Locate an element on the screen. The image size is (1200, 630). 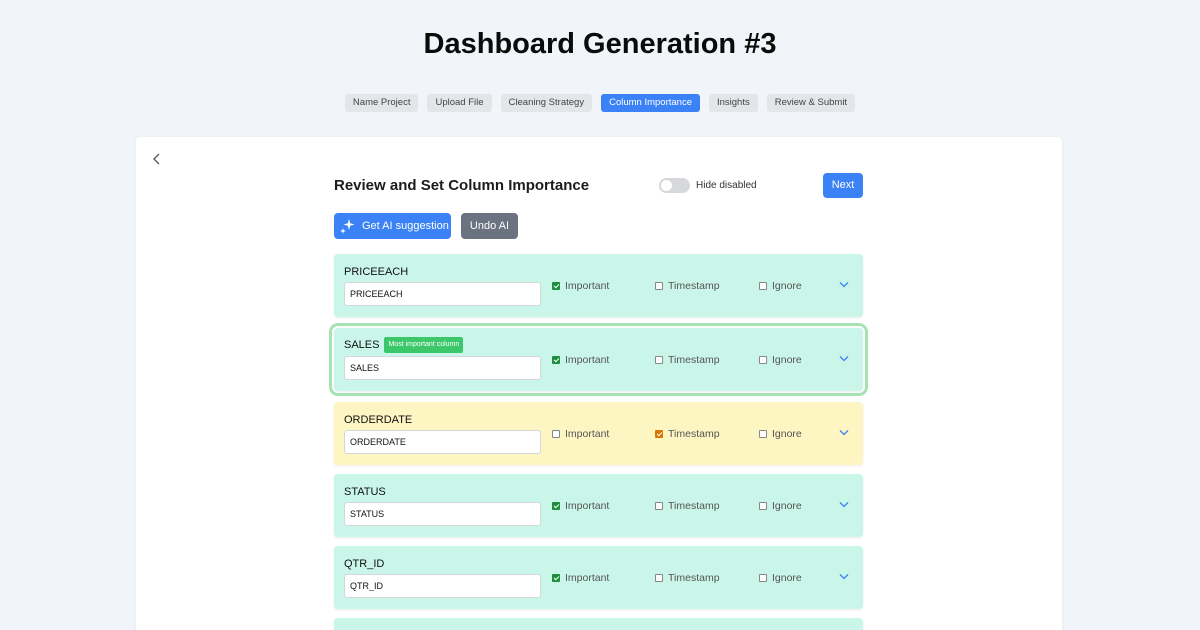
step-upload-file: Upload File is located at coordinates (459, 103).